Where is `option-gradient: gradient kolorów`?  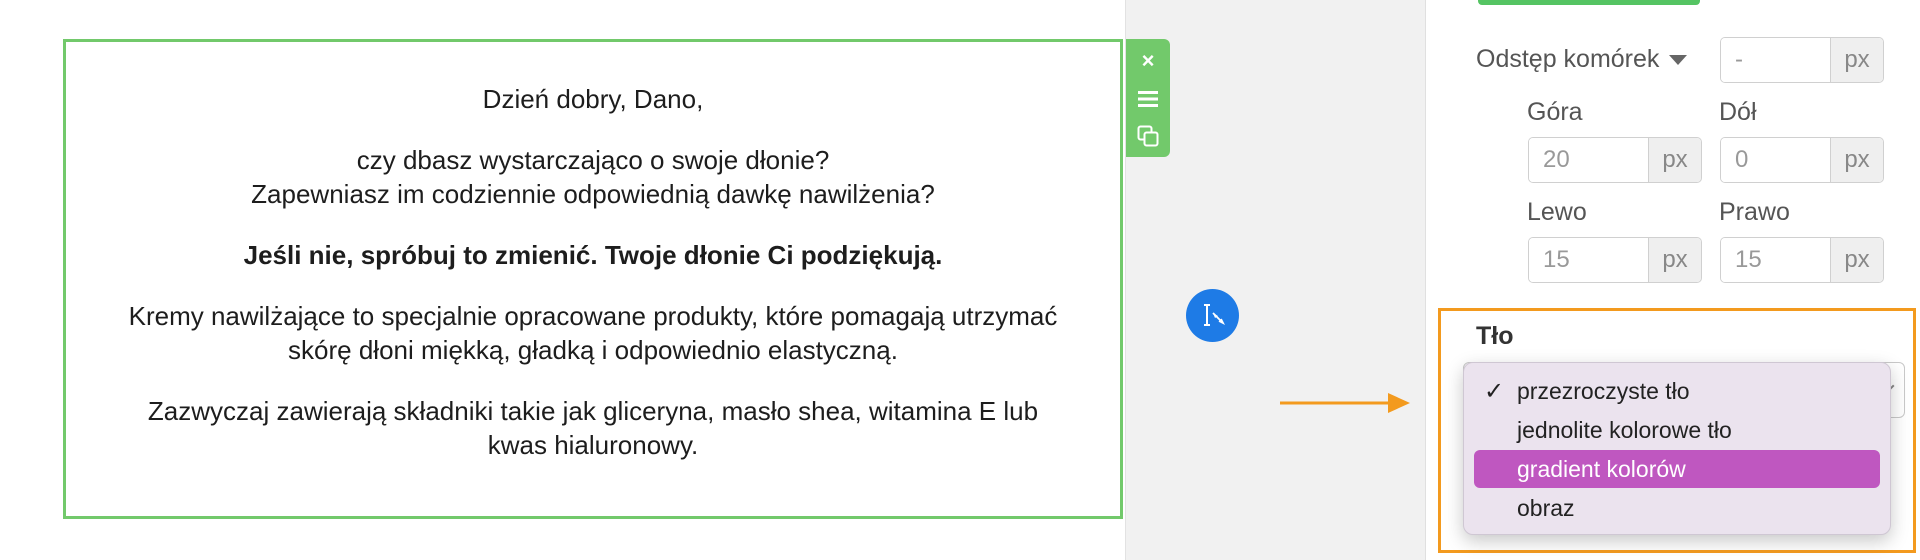
option-gradient: gradient kolorów is located at coordinates (1677, 469).